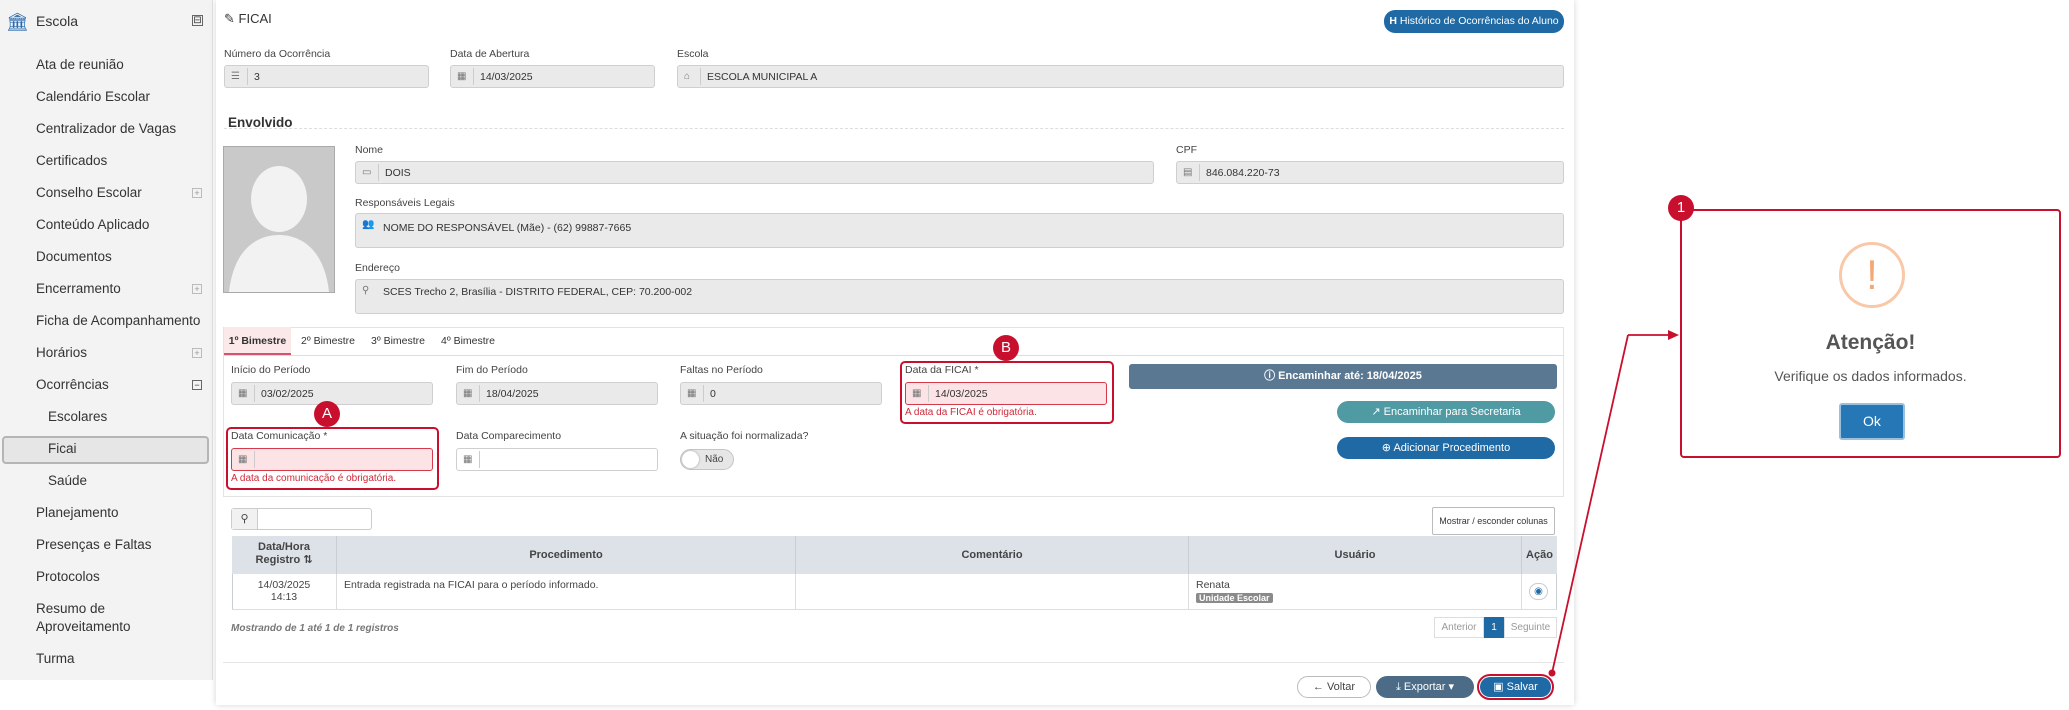 Image resolution: width=2069 pixels, height=710 pixels. Describe the element at coordinates (197, 385) in the screenshot. I see `collapse-icon: −` at that location.